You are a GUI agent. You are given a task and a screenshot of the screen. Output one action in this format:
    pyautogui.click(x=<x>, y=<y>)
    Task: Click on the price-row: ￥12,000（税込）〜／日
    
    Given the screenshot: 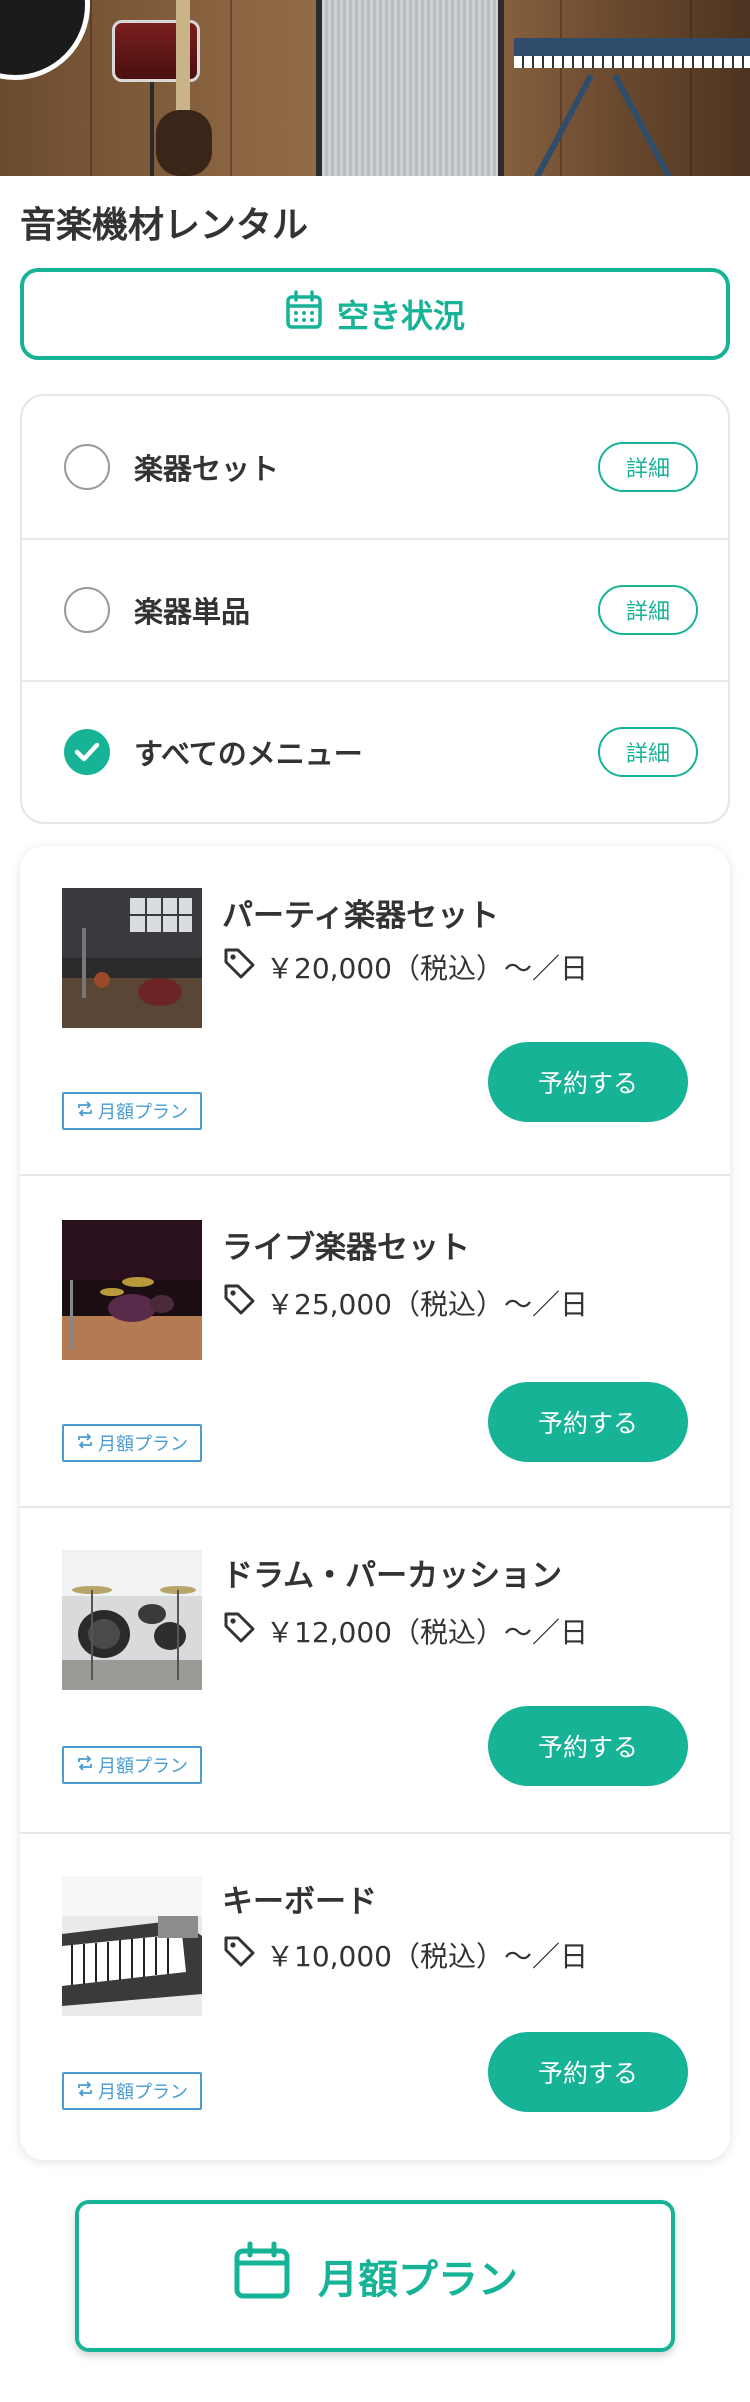 What is the action you would take?
    pyautogui.click(x=405, y=1630)
    